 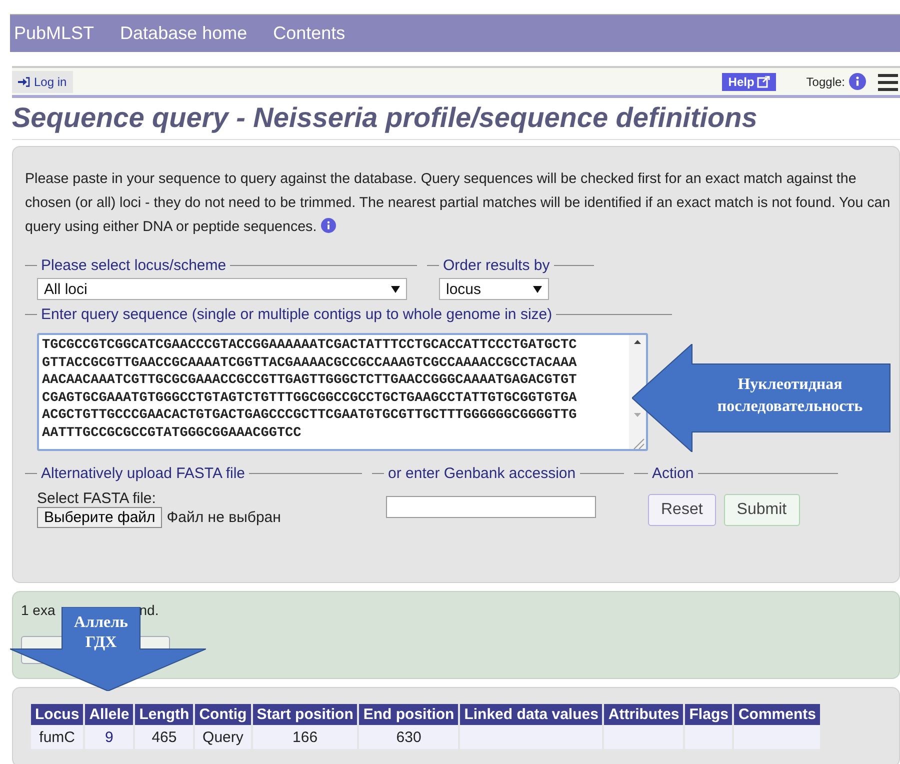 I want to click on toggle-label: Toggle:, so click(x=825, y=81).